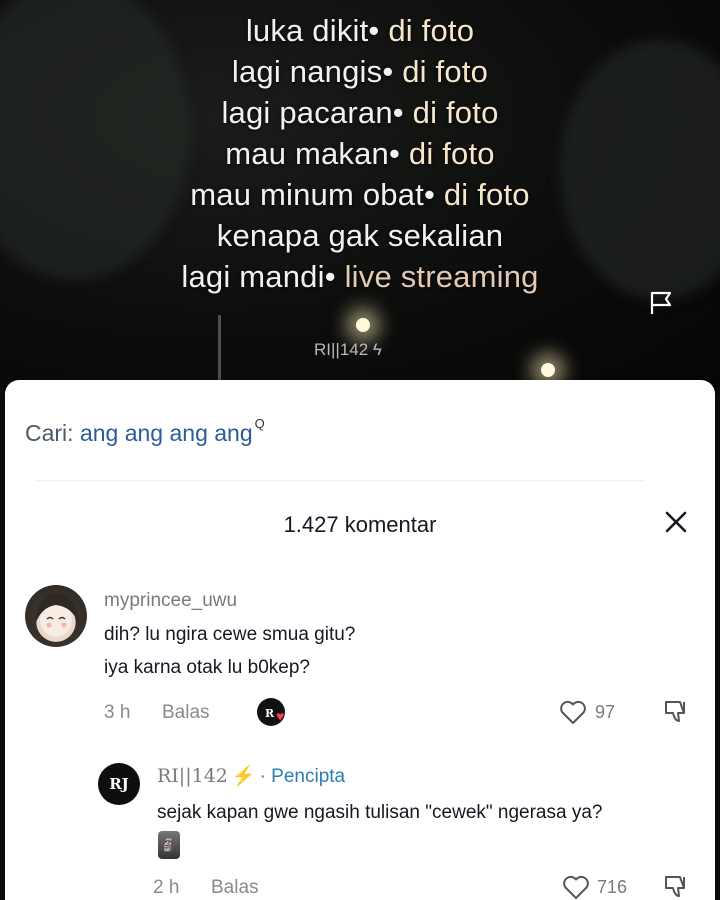  I want to click on creator-avatar: RJ, so click(119, 784).